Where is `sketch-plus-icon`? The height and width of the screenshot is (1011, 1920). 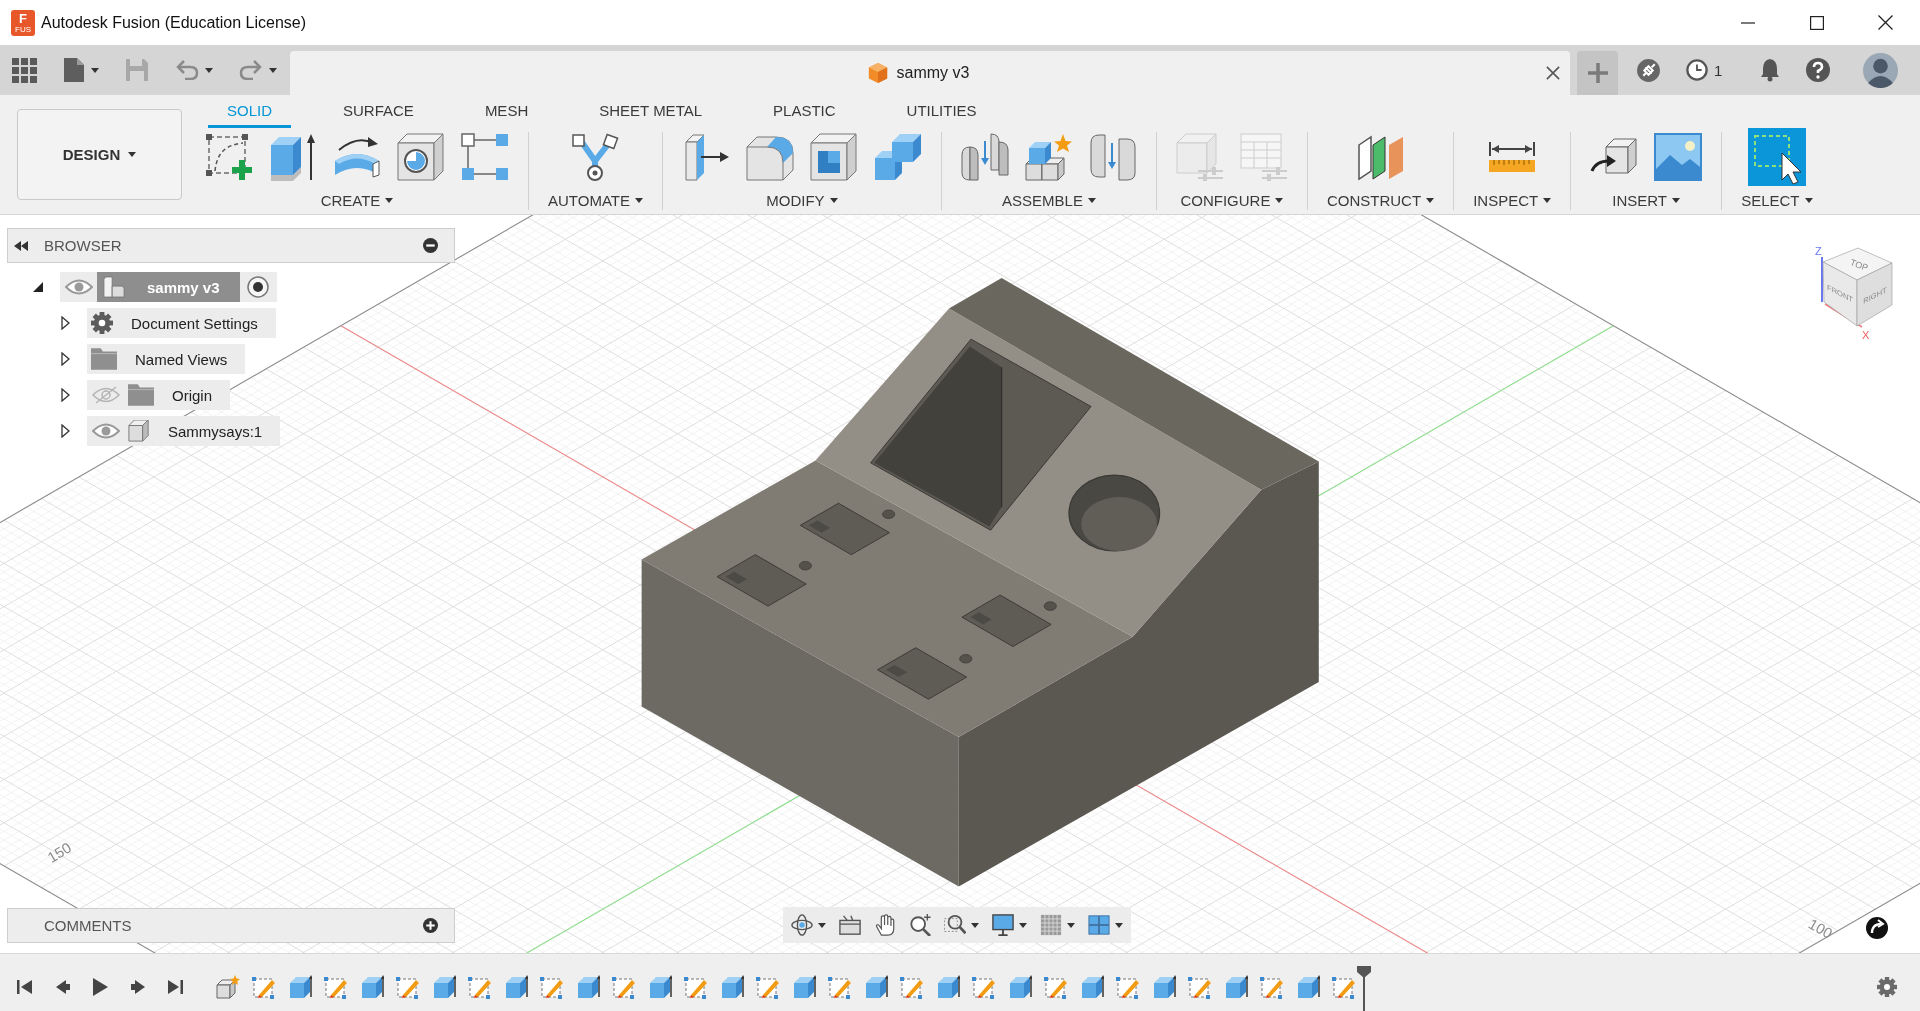
sketch-plus-icon is located at coordinates (229, 157).